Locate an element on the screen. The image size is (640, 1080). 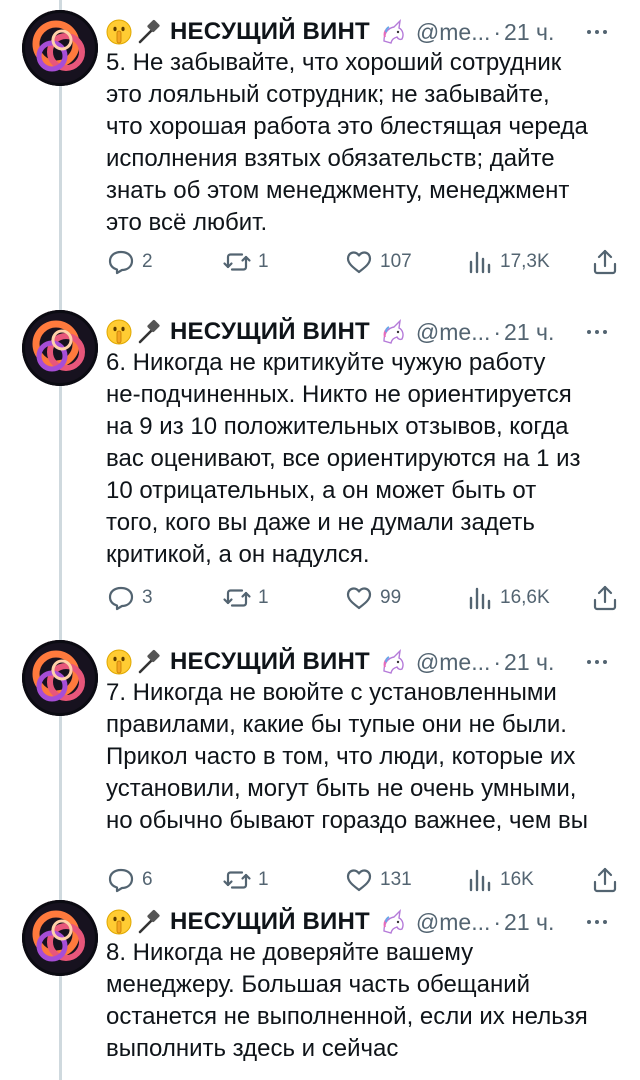
like-button: 131 is located at coordinates (378, 880).